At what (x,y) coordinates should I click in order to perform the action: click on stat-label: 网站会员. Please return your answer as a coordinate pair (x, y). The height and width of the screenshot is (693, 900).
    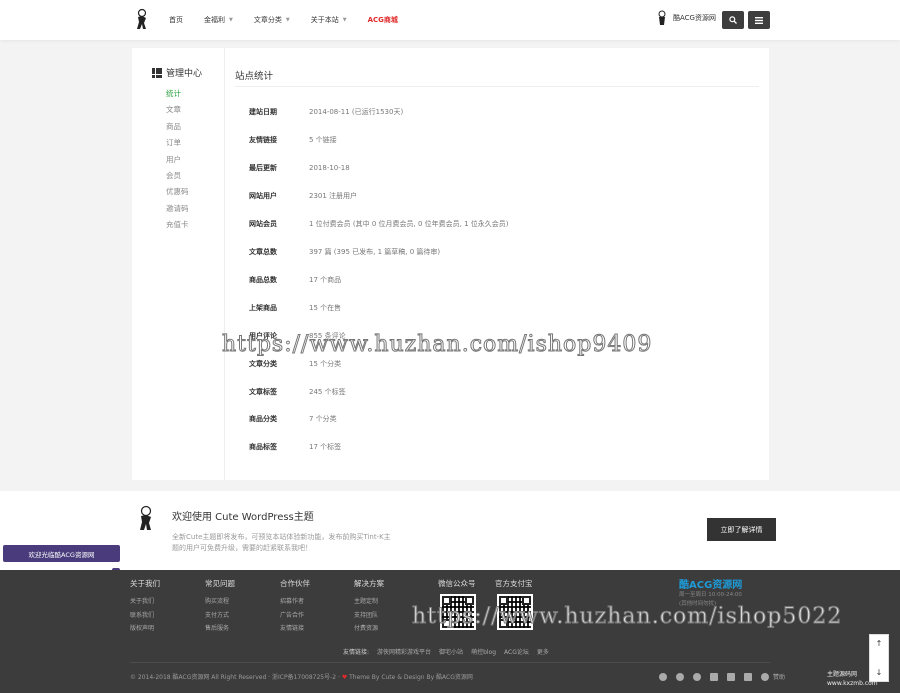
    Looking at the image, I should click on (263, 224).